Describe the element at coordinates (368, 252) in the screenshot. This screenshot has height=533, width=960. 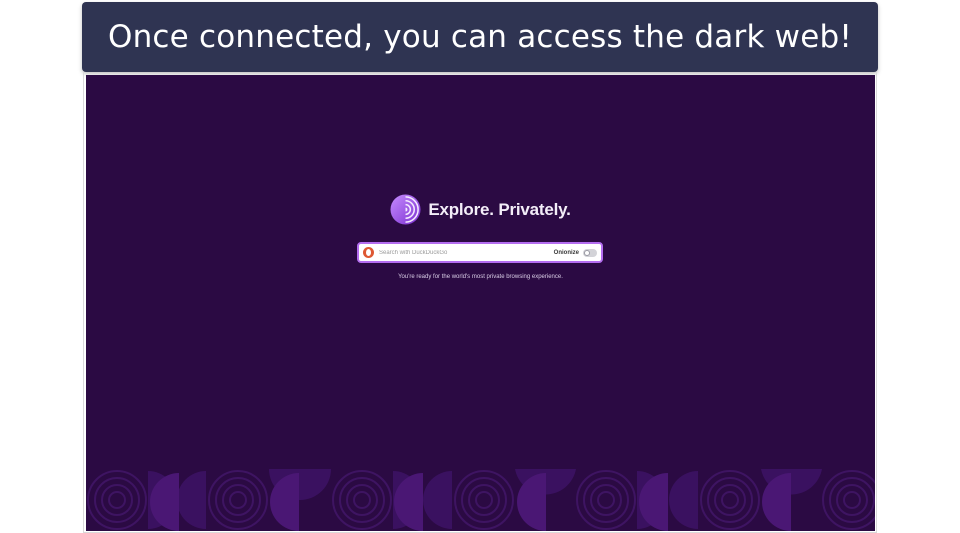
I see `duckduckgo-icon` at that location.